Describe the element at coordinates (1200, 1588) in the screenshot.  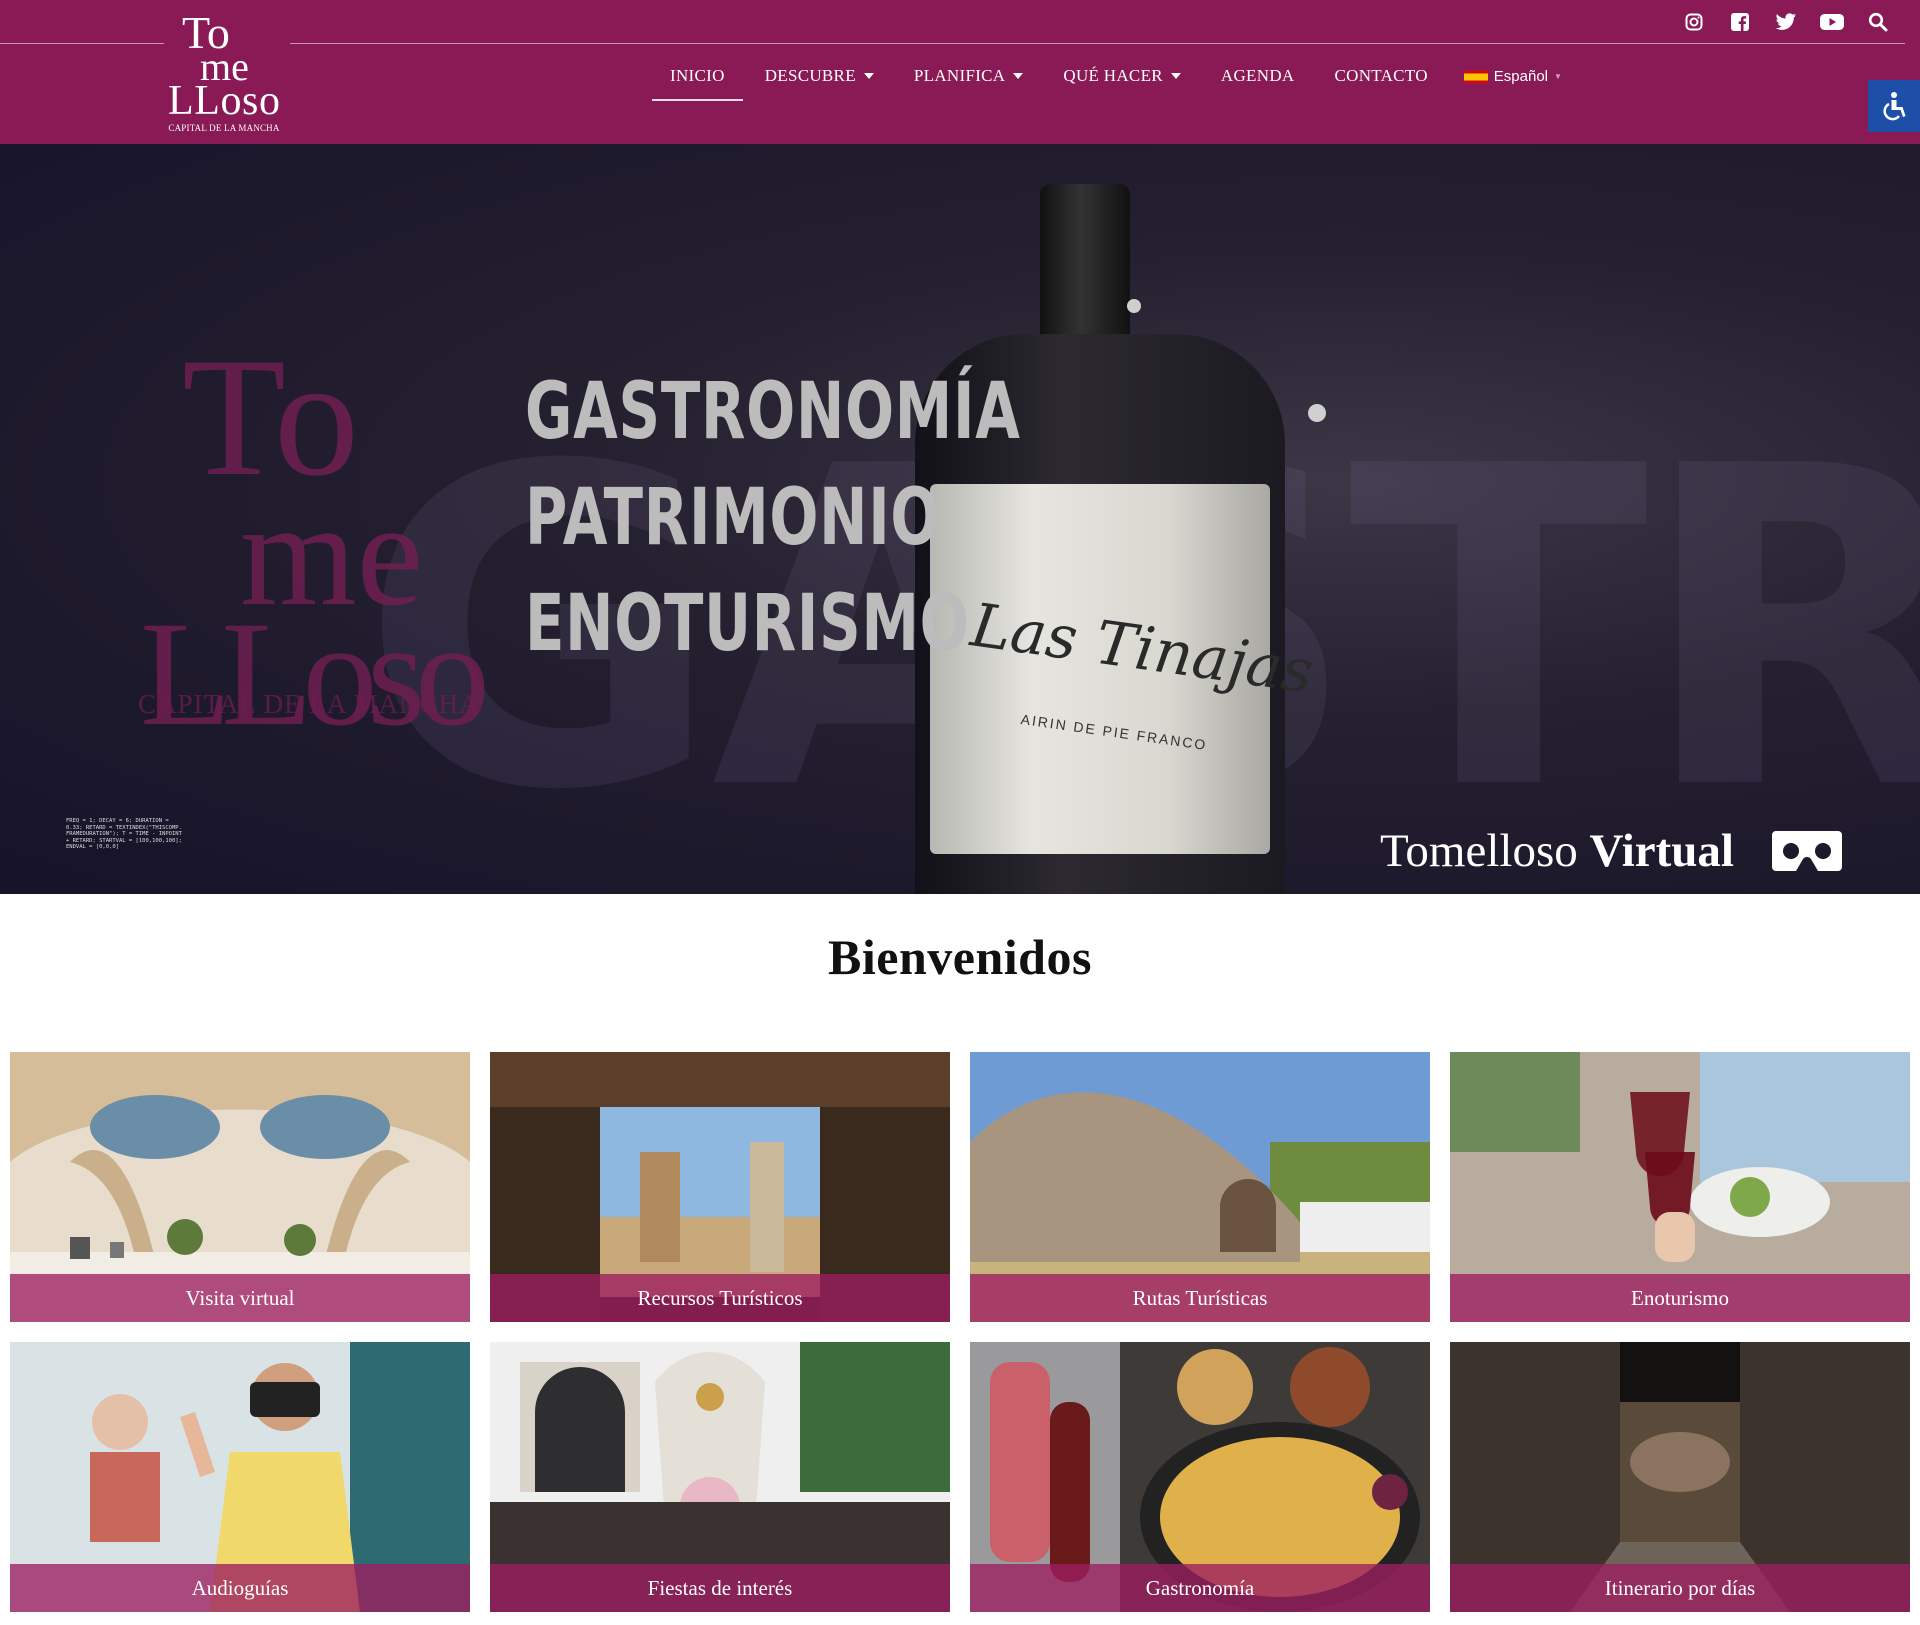
I see `tile-caption: Gastronomía` at that location.